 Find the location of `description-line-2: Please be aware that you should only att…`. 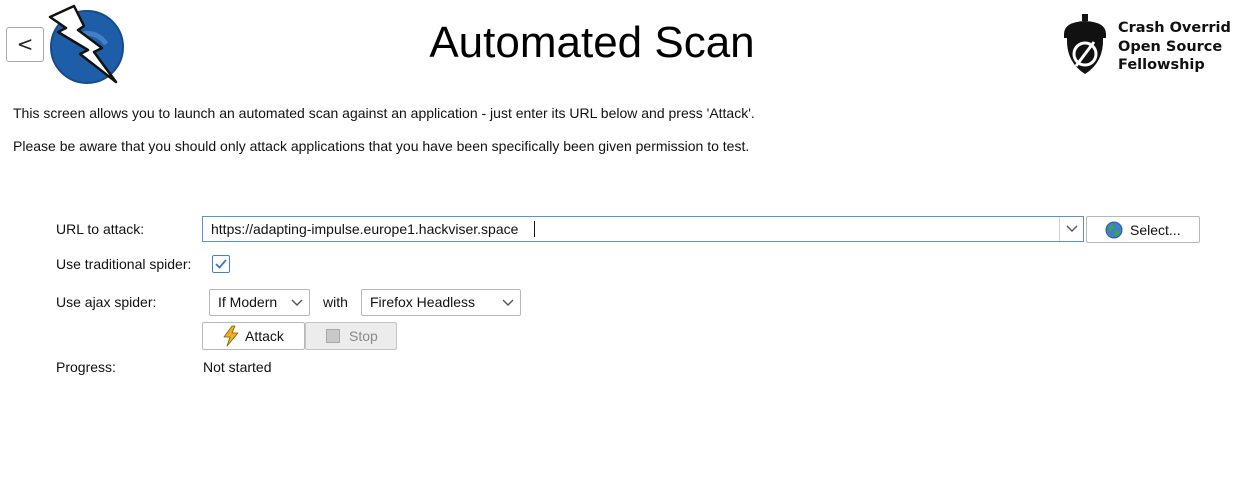

description-line-2: Please be aware that you should only att… is located at coordinates (381, 146).